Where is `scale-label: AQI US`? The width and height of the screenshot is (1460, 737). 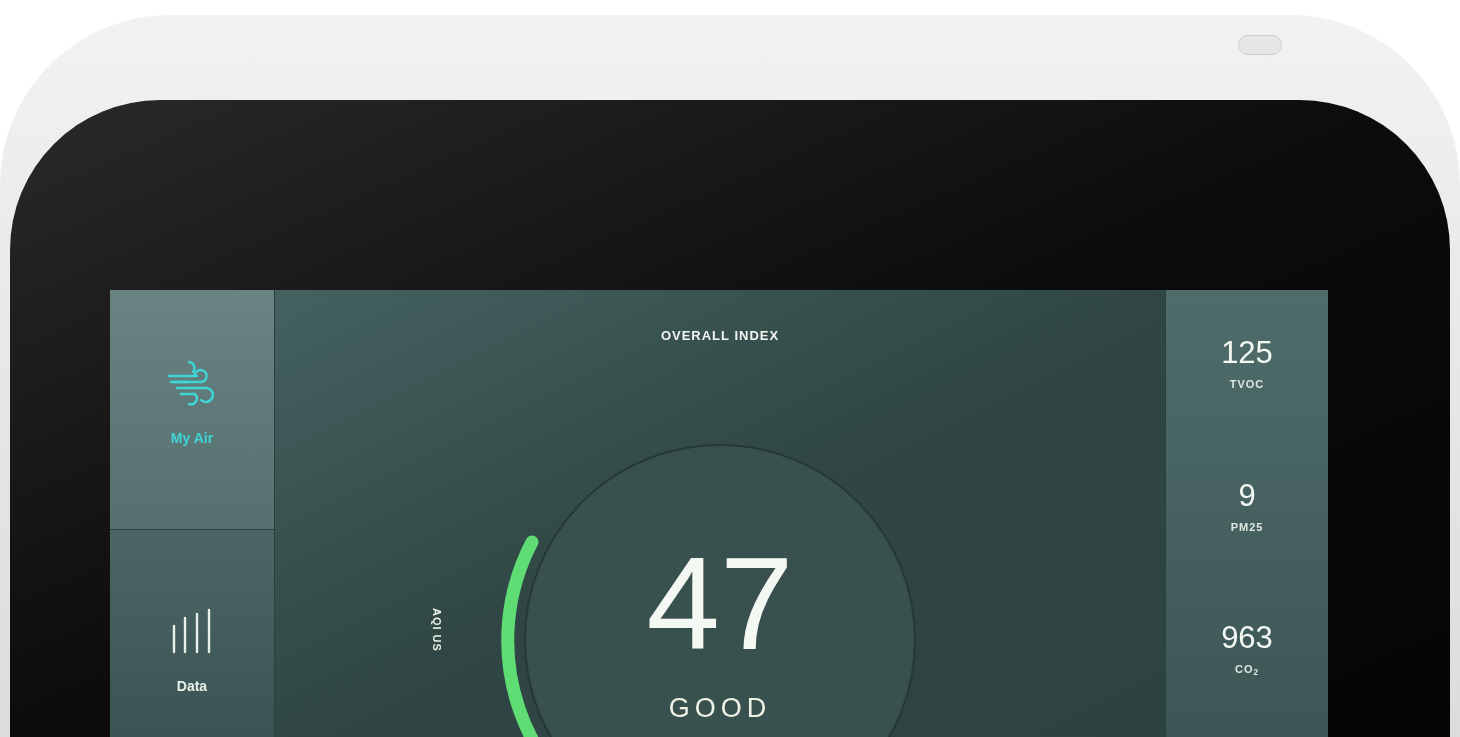
scale-label: AQI US is located at coordinates (436, 630).